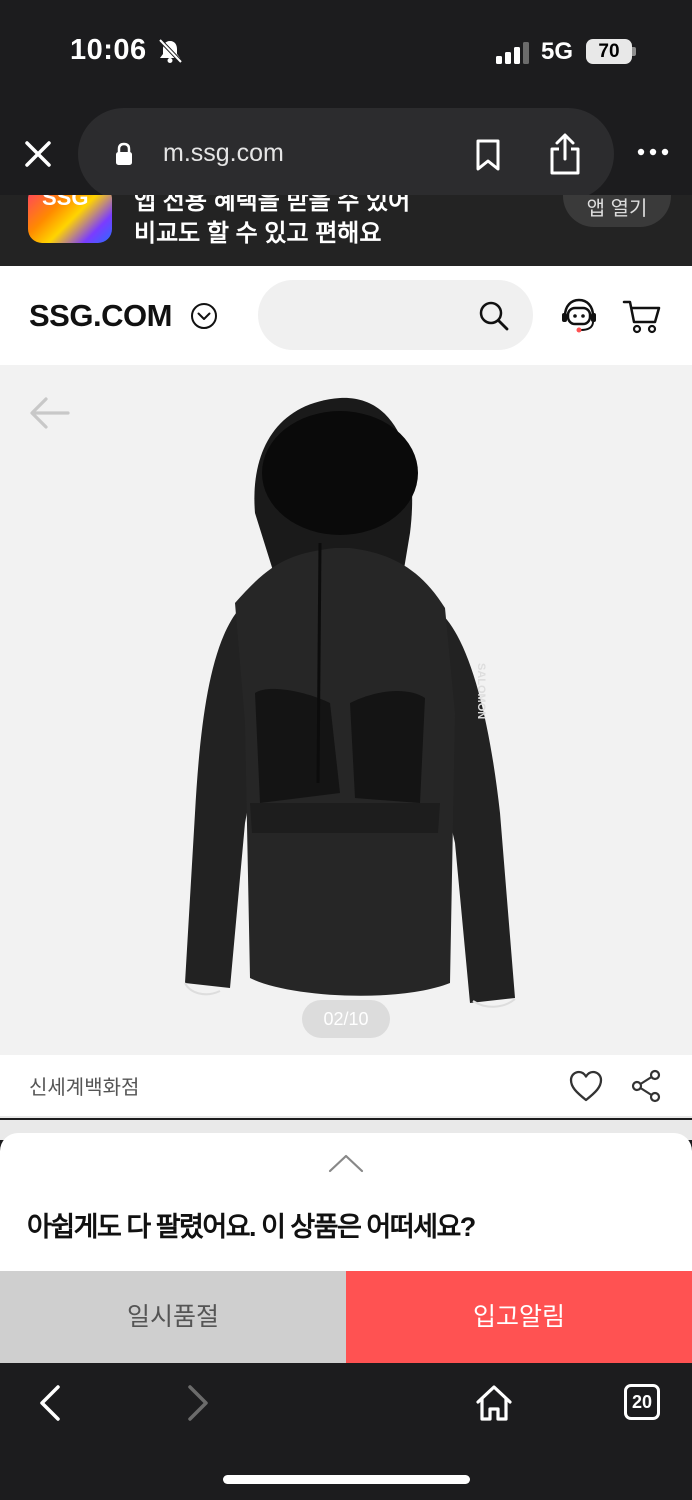  I want to click on battery-tip, so click(634, 51).